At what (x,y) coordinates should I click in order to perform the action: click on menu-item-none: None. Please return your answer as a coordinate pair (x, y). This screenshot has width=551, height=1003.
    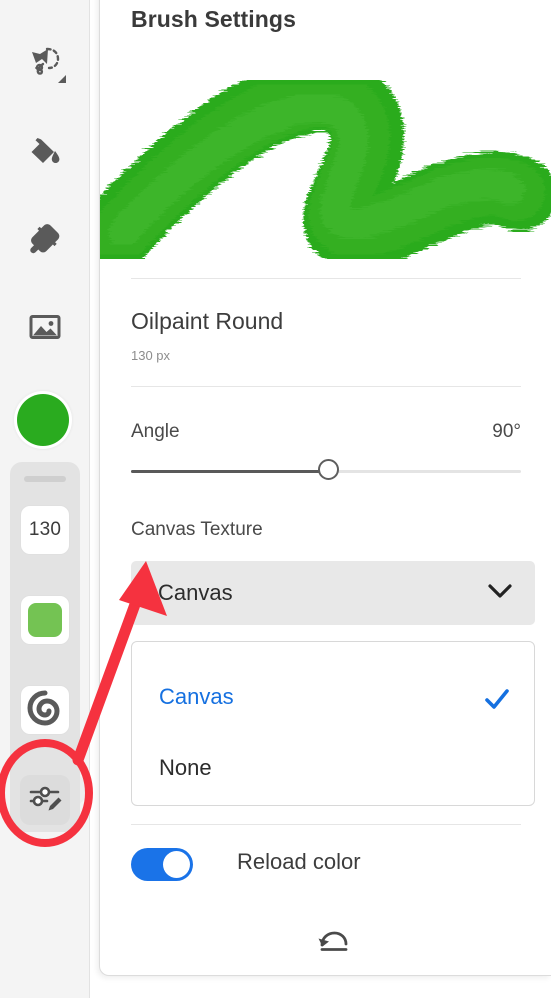
    Looking at the image, I should click on (333, 770).